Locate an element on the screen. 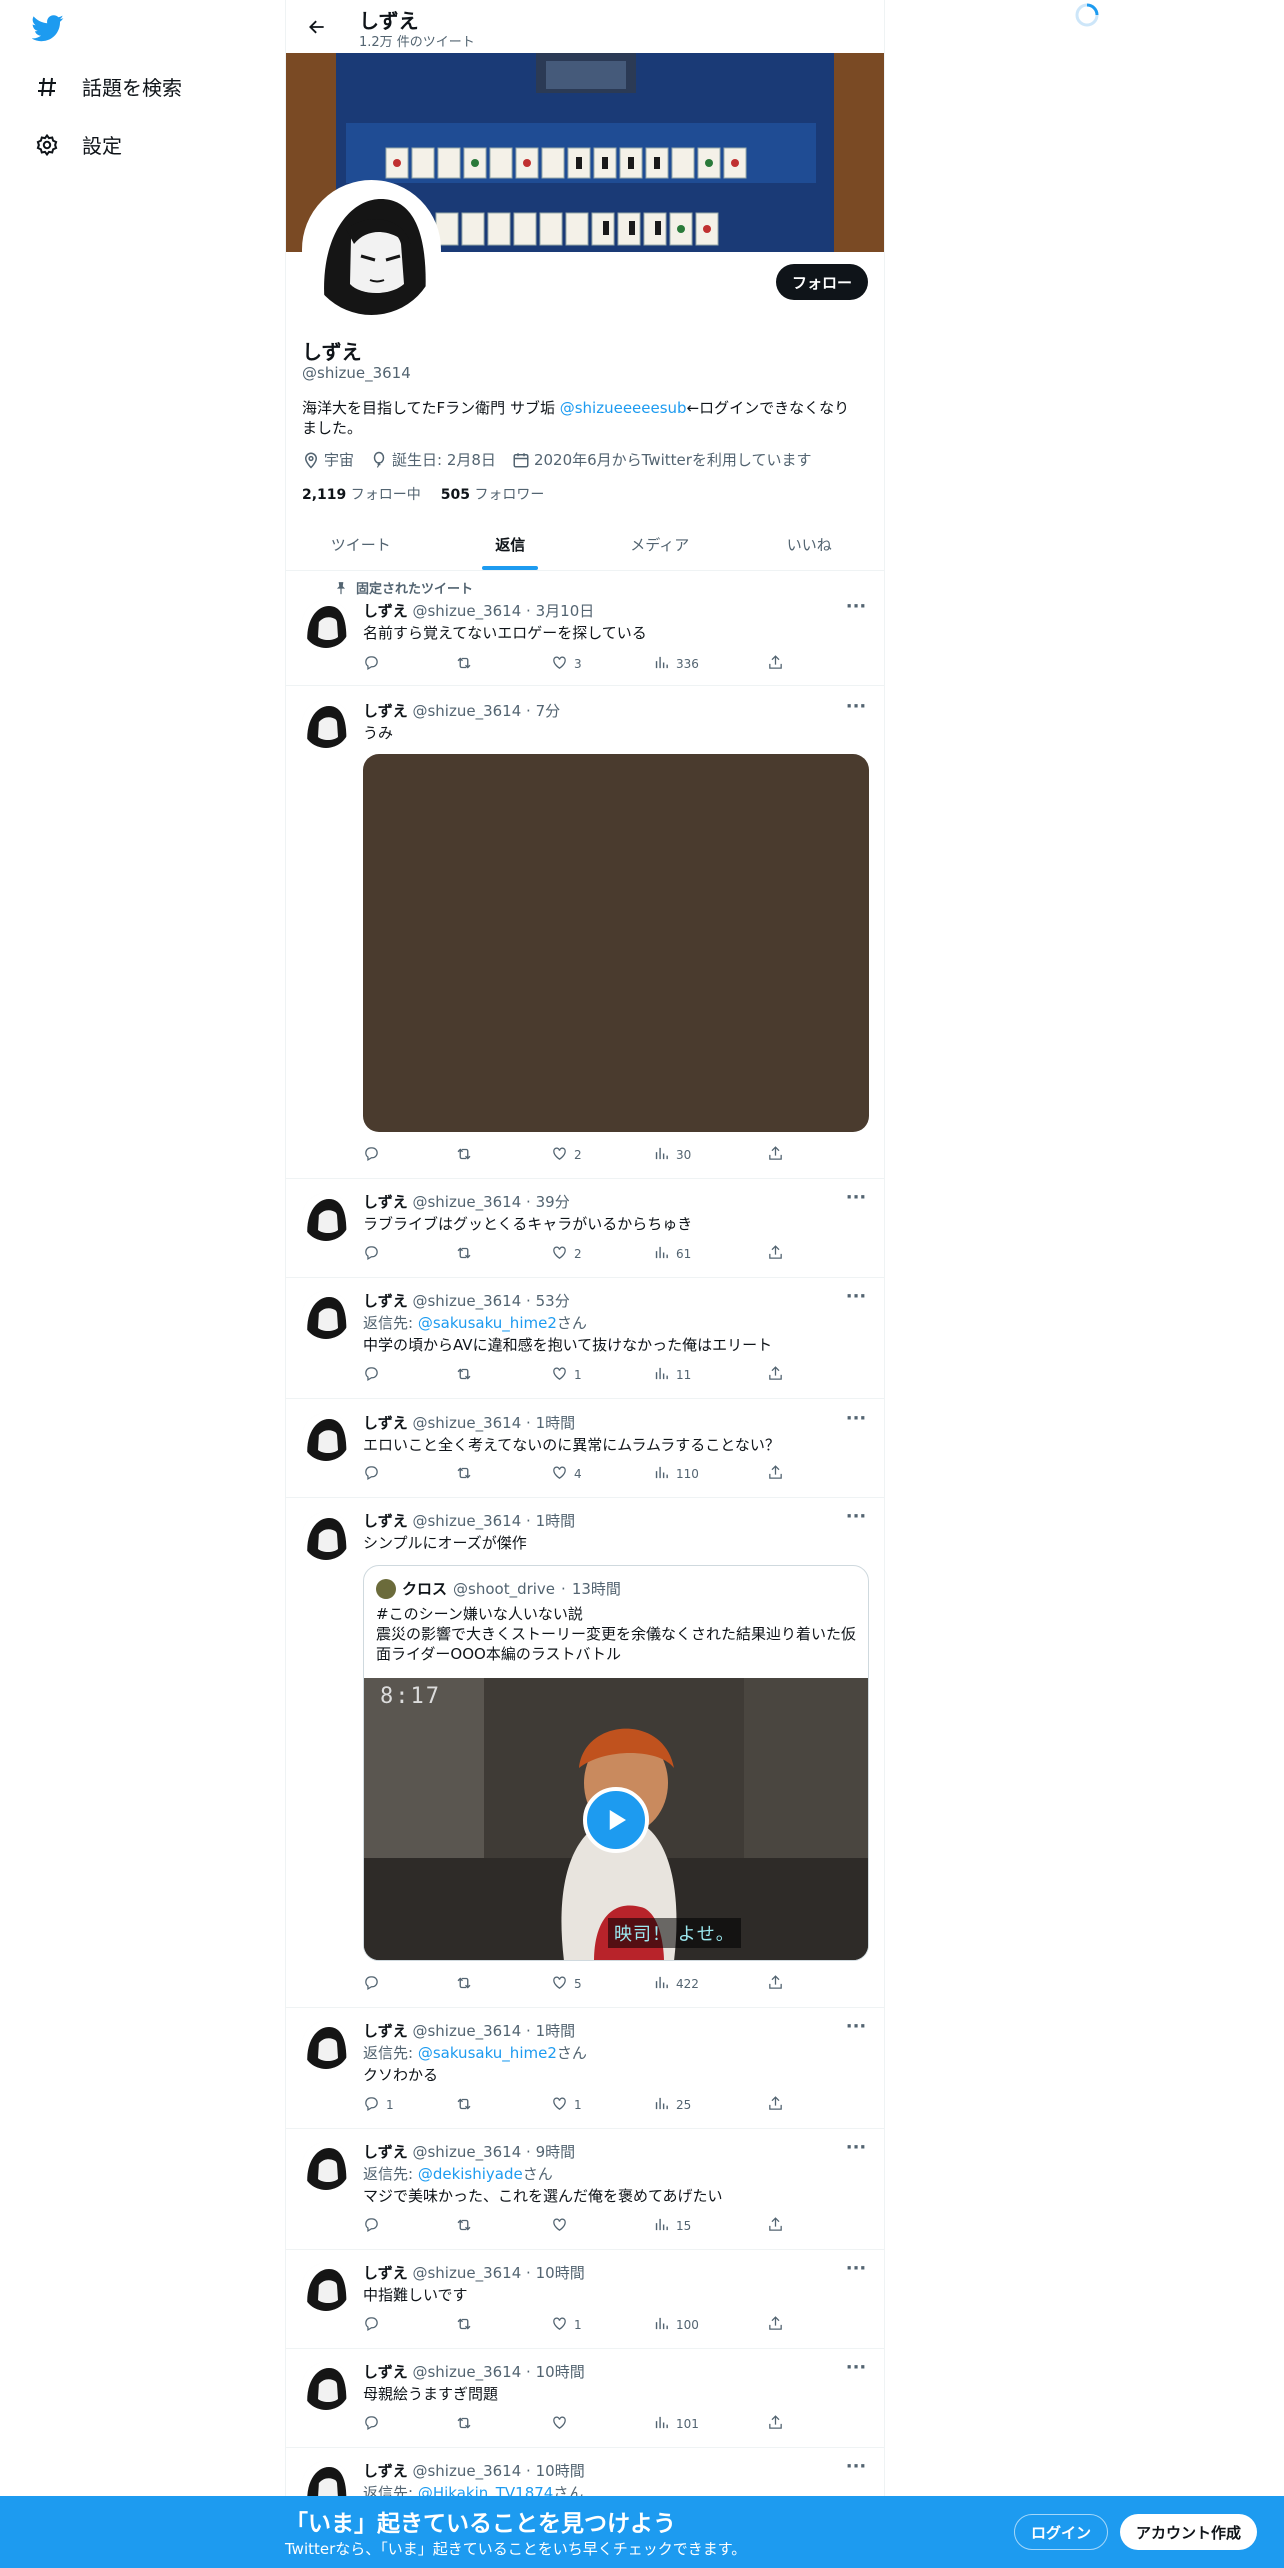 This screenshot has width=1284, height=2568. follow-button: フォロー is located at coordinates (821, 282).